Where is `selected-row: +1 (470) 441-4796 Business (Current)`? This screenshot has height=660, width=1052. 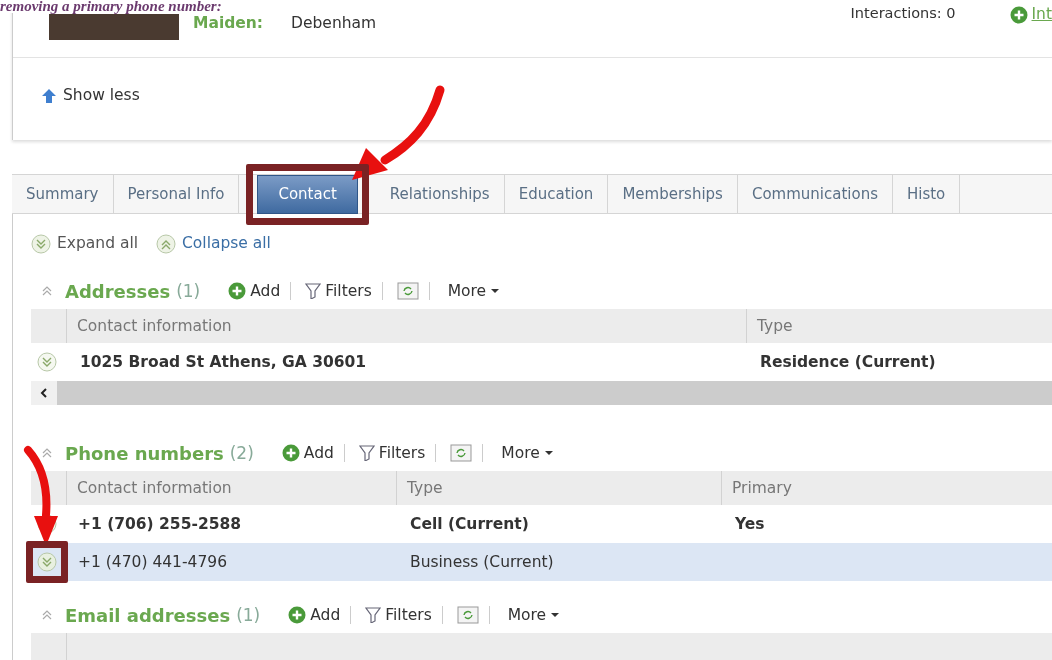
selected-row: +1 (470) 441-4796 Business (Current) is located at coordinates (541, 562).